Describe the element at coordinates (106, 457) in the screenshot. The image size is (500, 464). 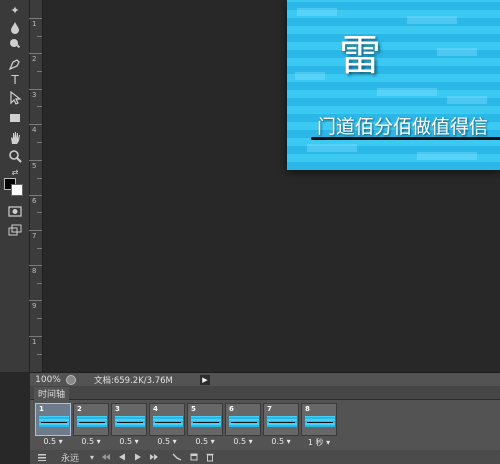
I see `first-frame-icon` at that location.